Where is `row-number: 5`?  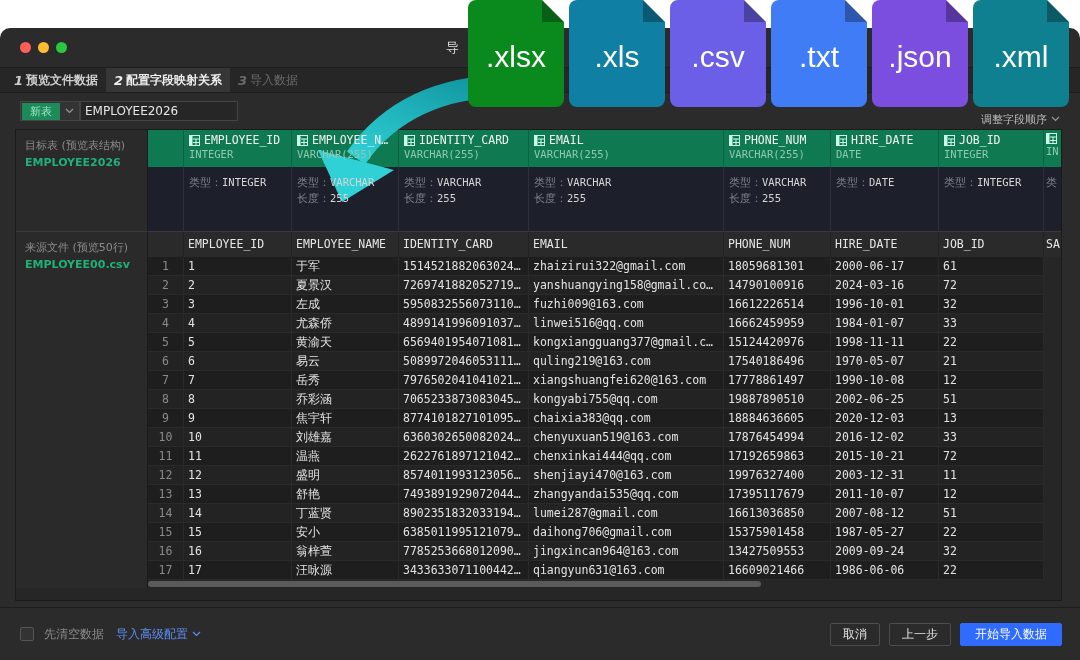 row-number: 5 is located at coordinates (166, 342).